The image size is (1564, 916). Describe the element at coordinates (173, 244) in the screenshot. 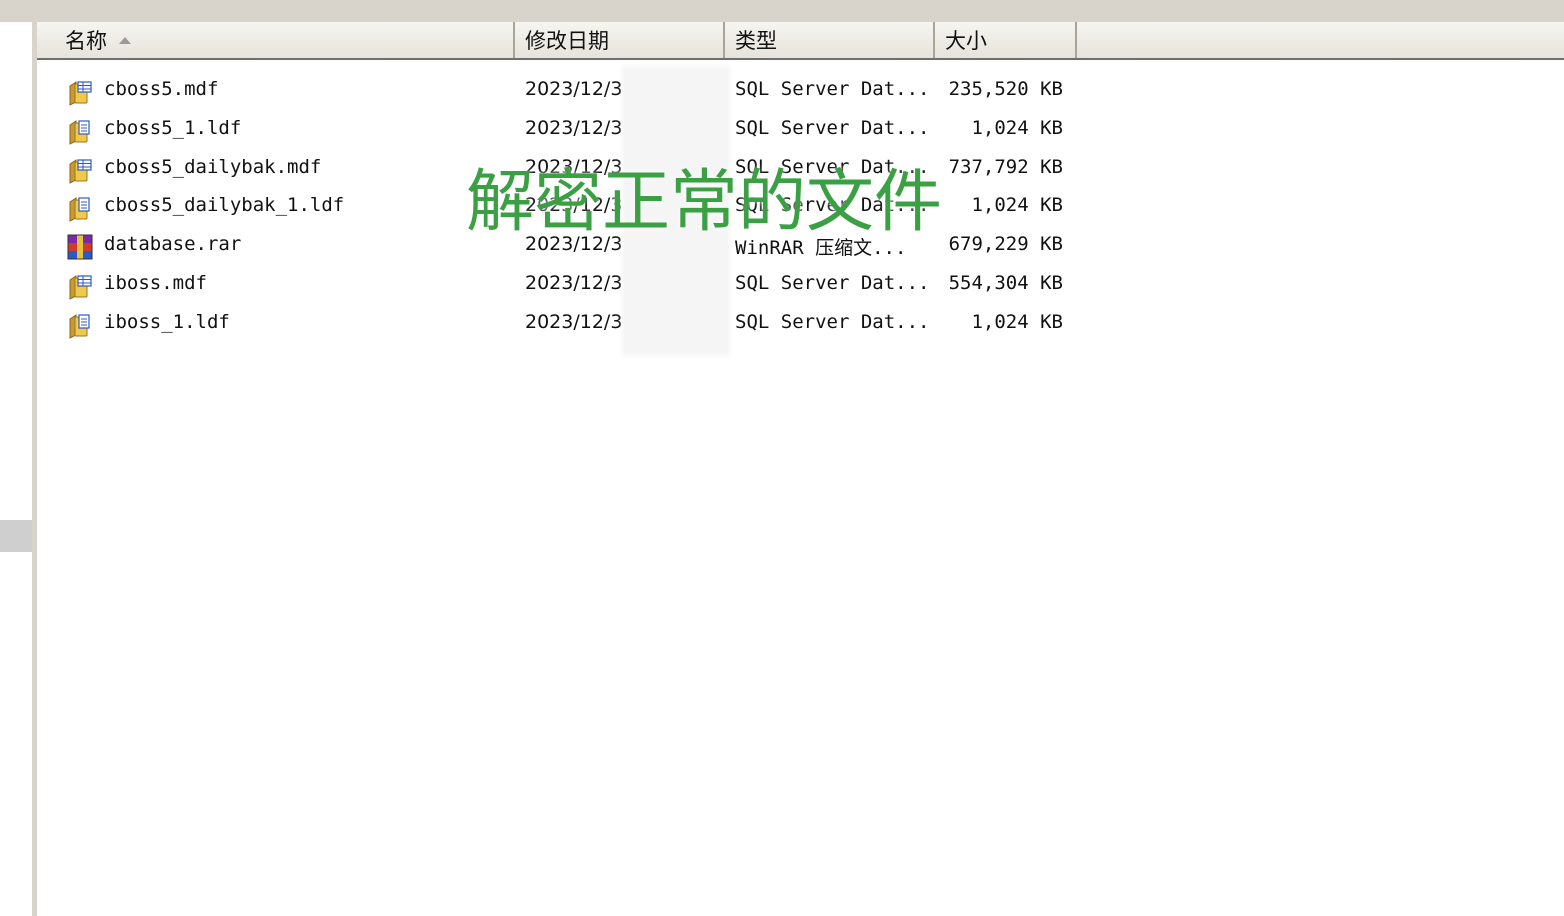

I see `file-name: database.rar` at that location.